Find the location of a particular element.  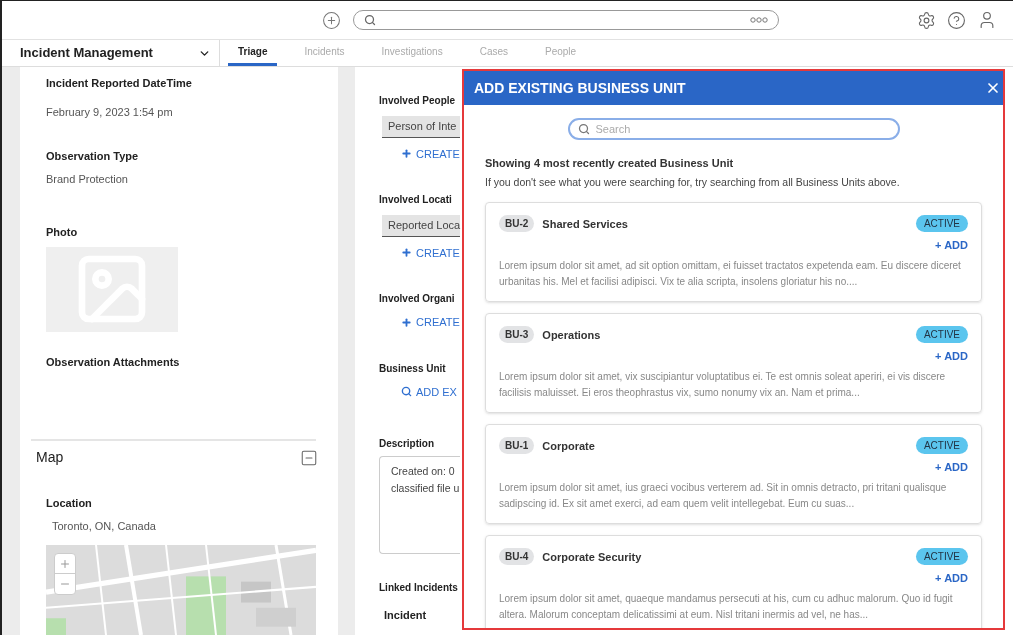

description-text: classified file u is located at coordinates (425, 488).